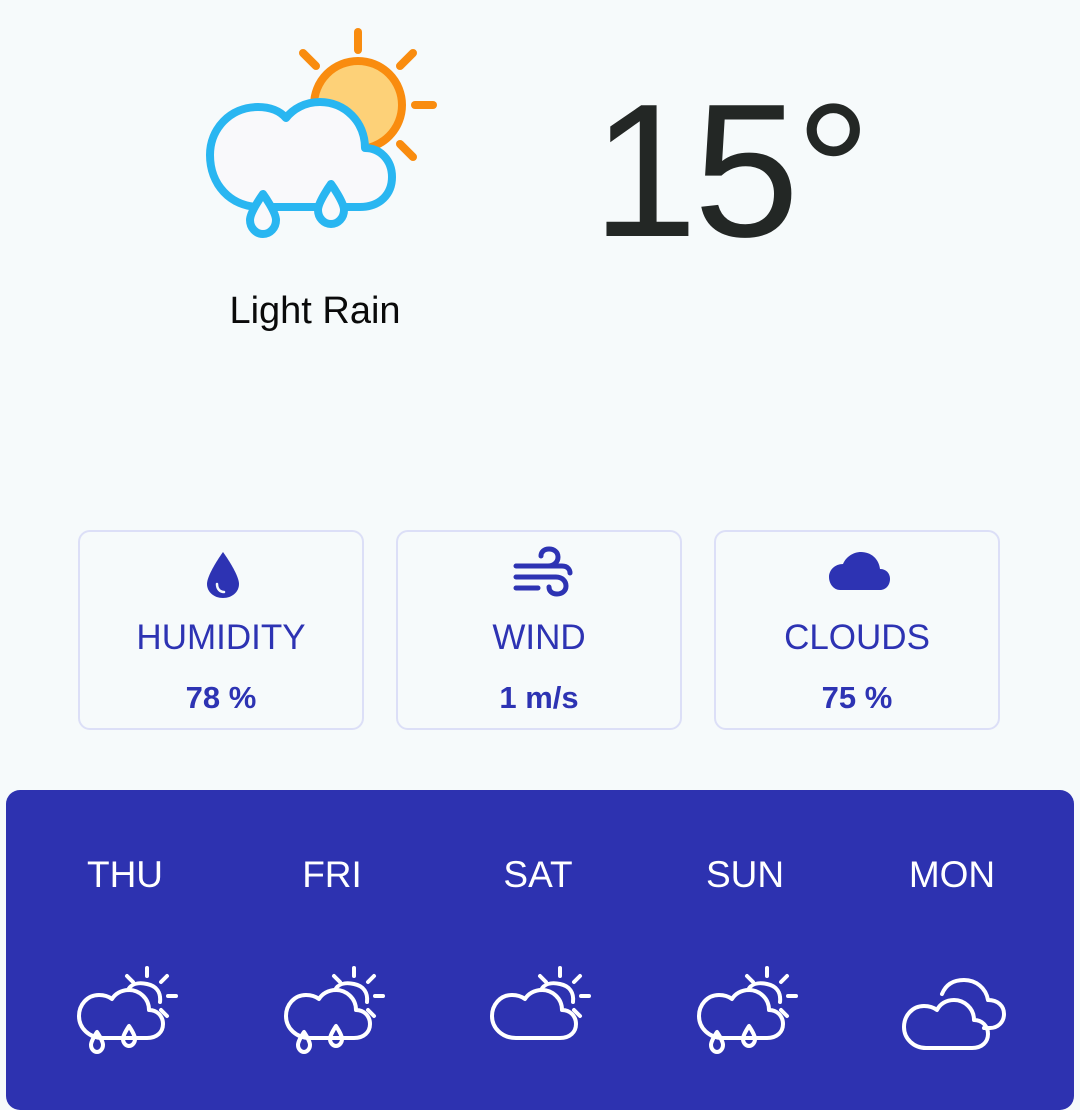  Describe the element at coordinates (543, 571) in the screenshot. I see `wind-icon` at that location.